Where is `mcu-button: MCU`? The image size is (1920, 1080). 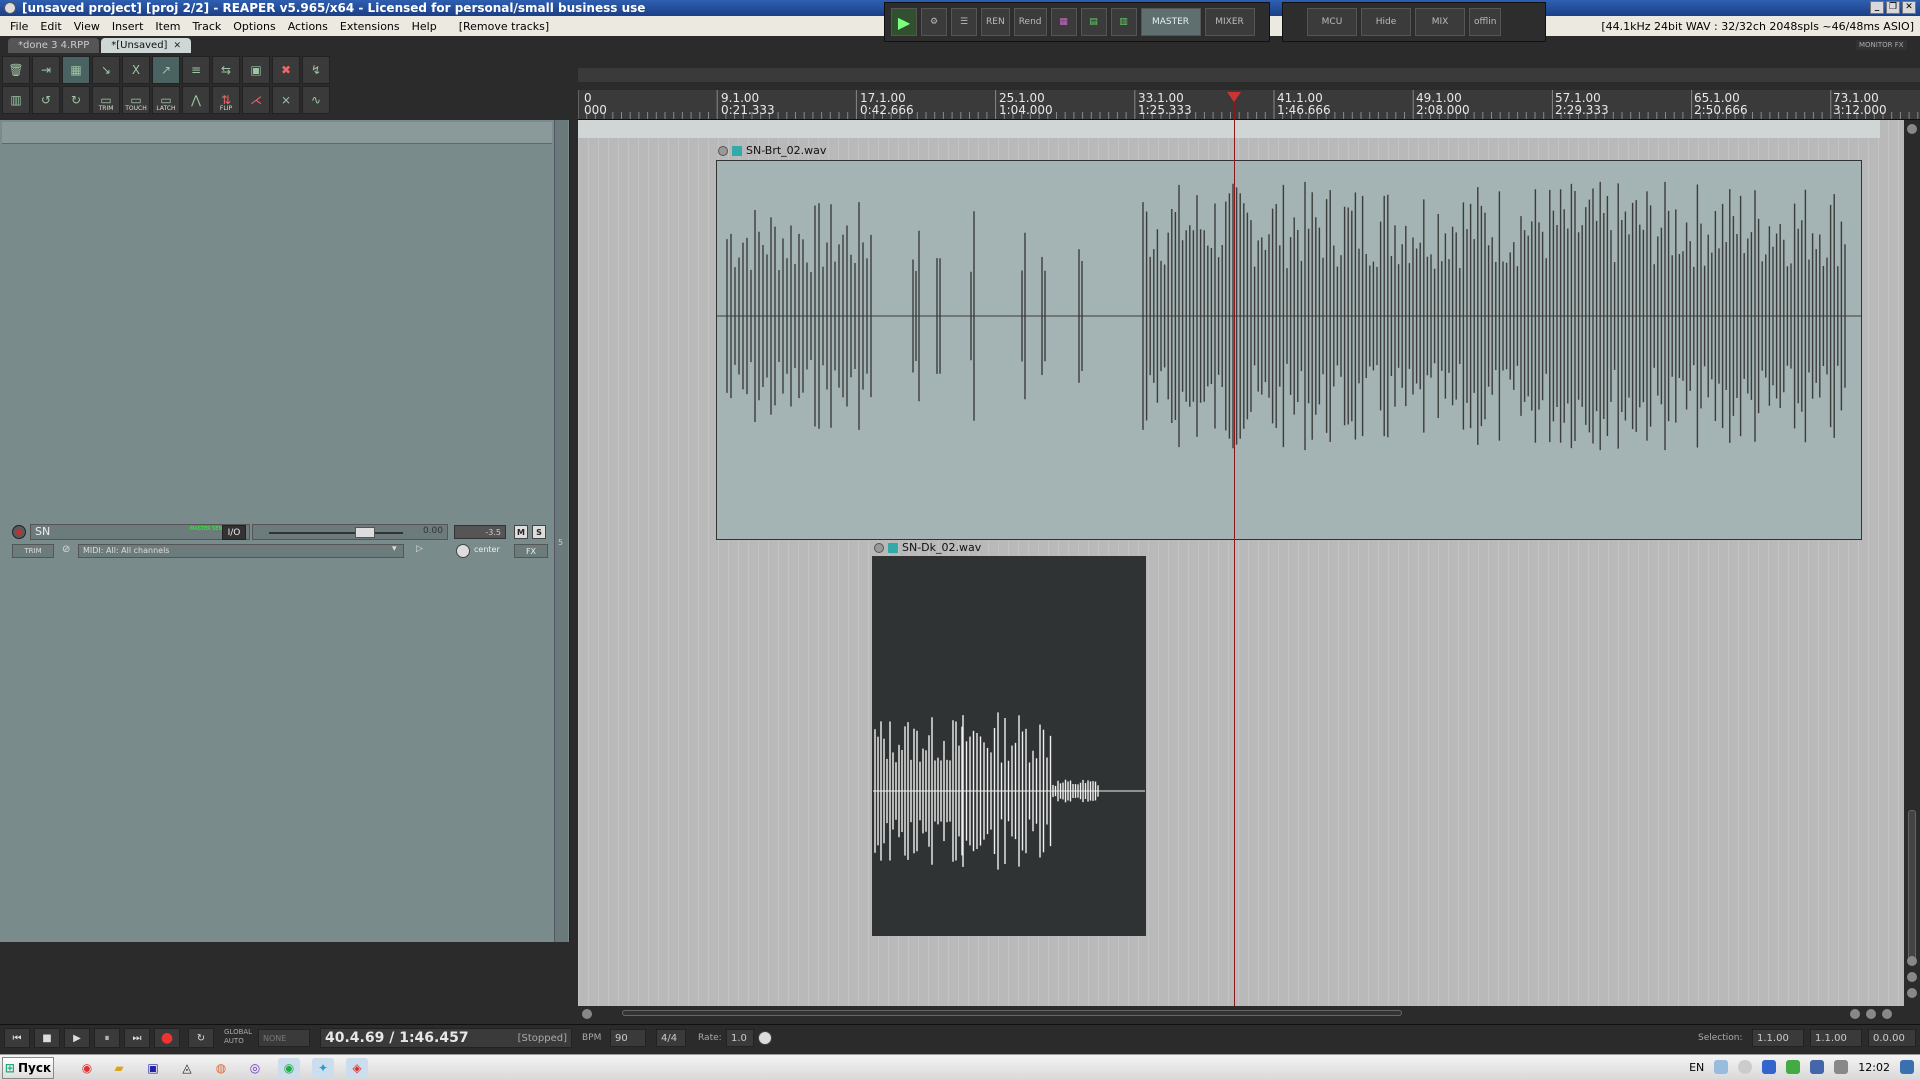
mcu-button: MCU is located at coordinates (1332, 22).